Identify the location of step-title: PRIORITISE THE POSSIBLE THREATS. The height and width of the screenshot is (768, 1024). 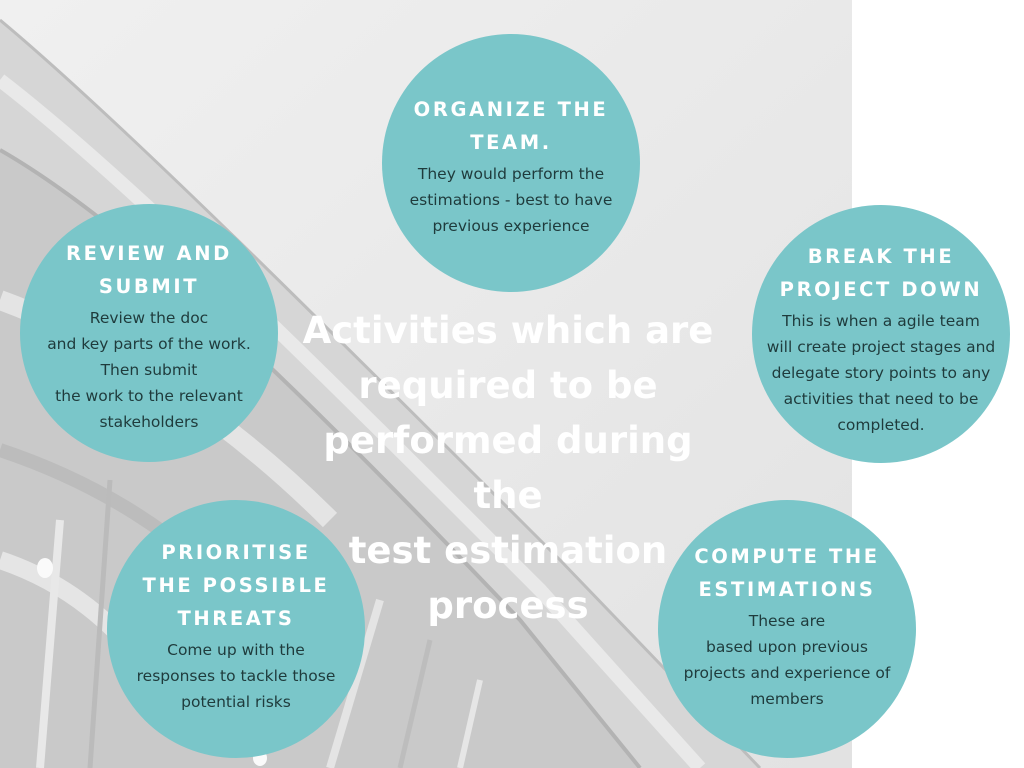
(236, 585).